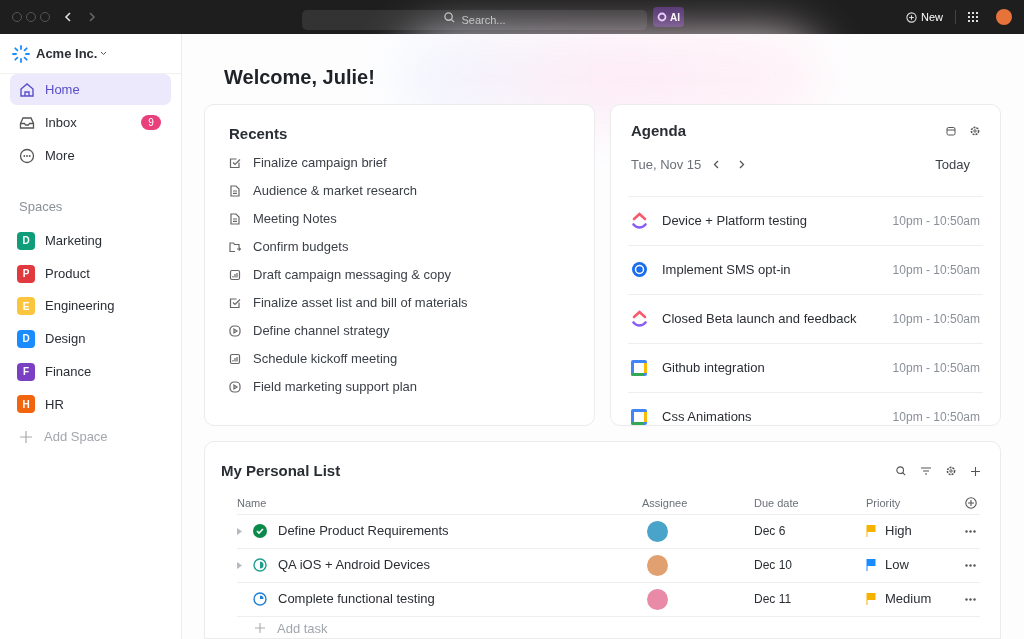  Describe the element at coordinates (90, 339) in the screenshot. I see `space-item: D Design` at that location.